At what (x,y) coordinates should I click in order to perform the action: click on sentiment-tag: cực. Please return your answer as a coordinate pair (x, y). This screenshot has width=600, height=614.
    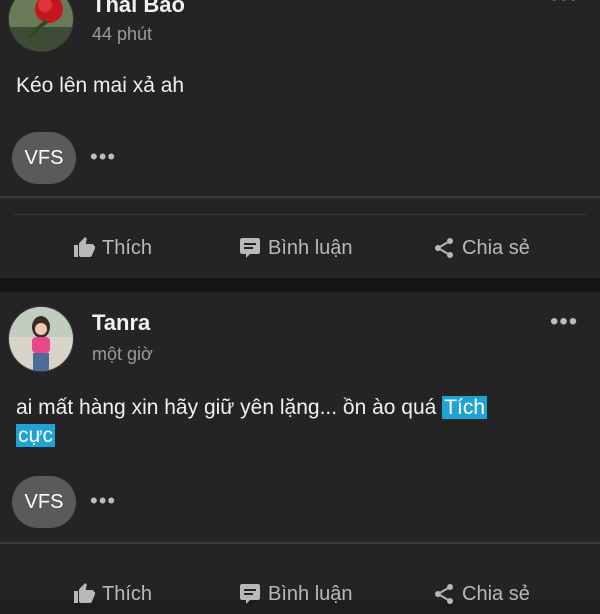
    Looking at the image, I should click on (36, 435).